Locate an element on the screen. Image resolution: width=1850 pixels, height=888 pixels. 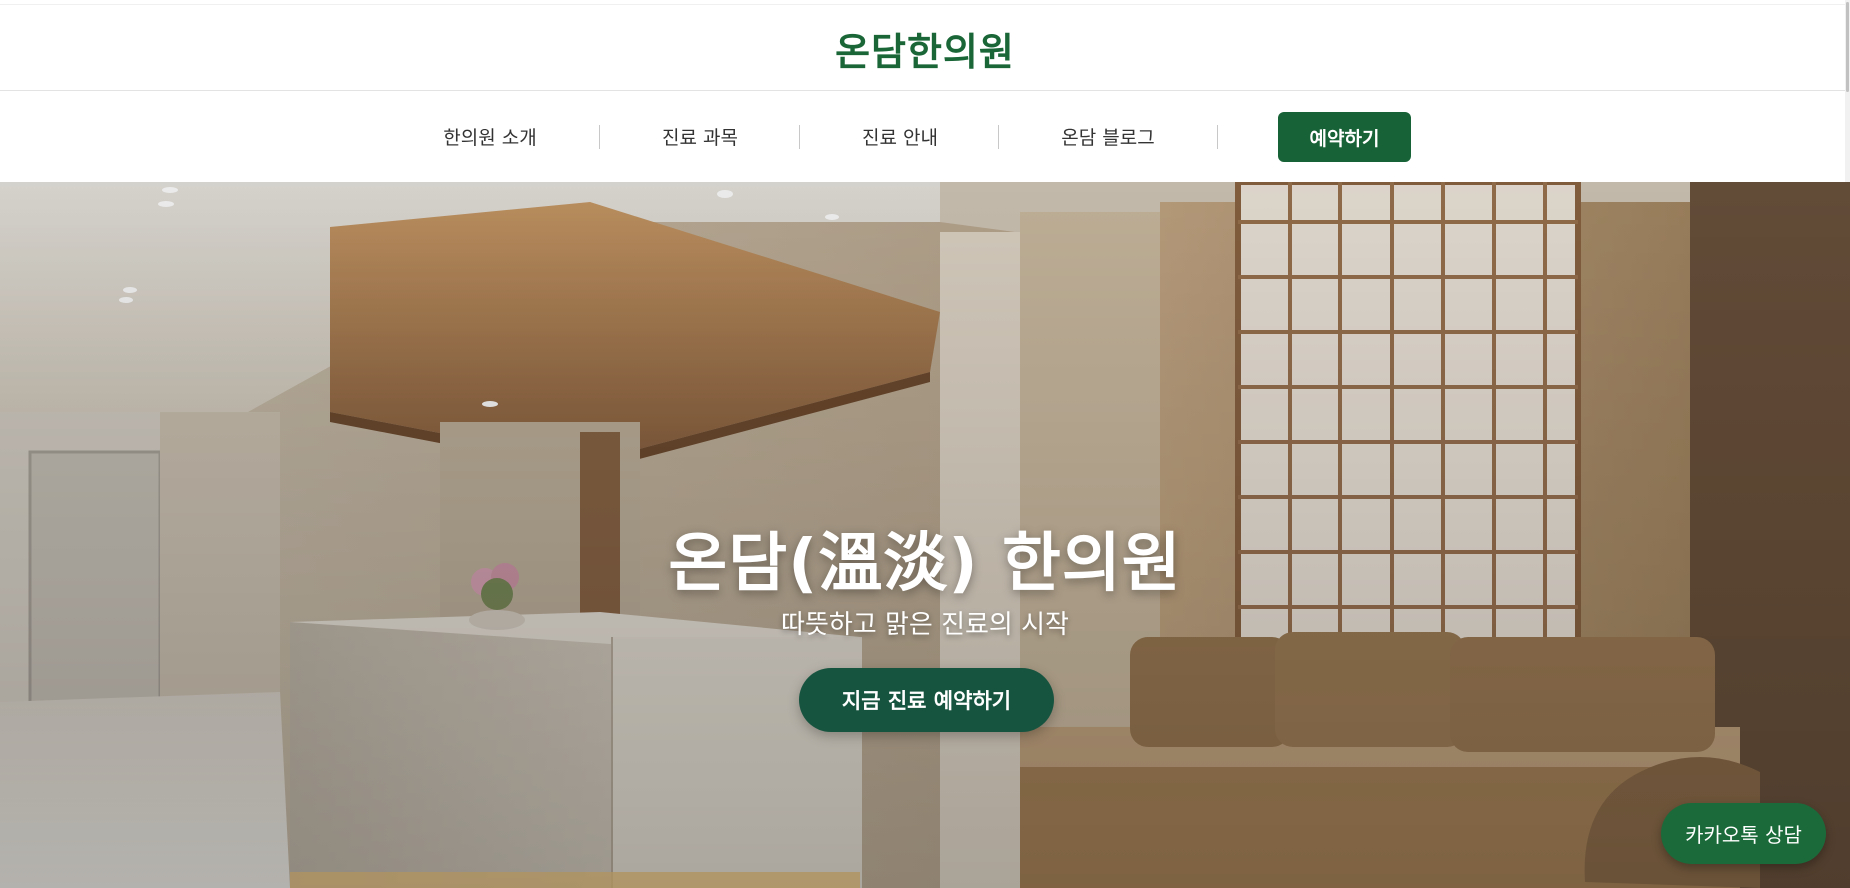
main-nav: 한의원 소개 진료 과목 진료 안내 온담 블로그 예약하기 is located at coordinates (925, 136).